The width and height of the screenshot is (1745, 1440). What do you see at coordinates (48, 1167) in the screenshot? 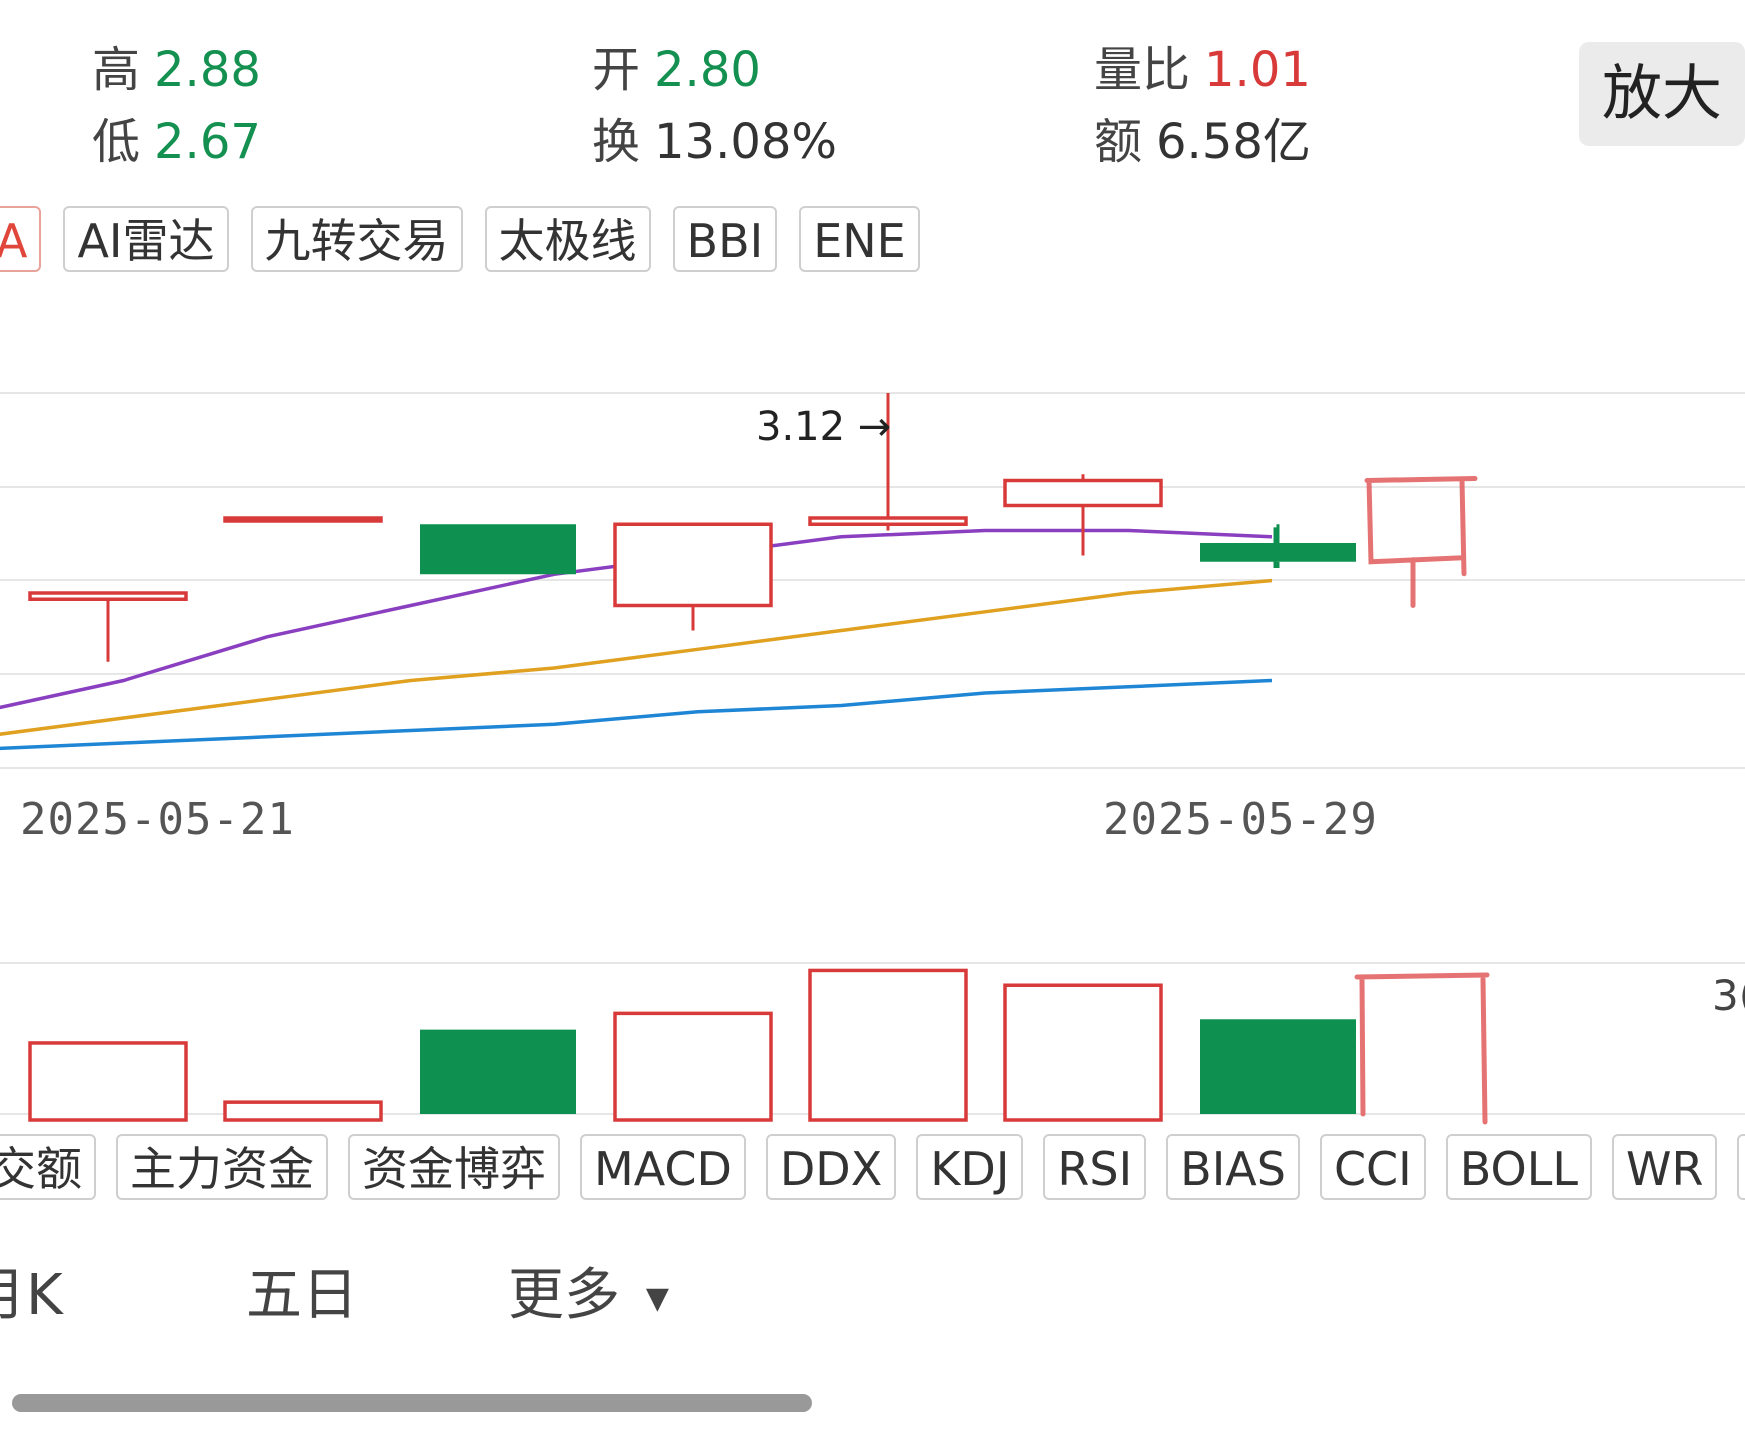
I see `sub-tab-turnover-amount: 交额` at bounding box center [48, 1167].